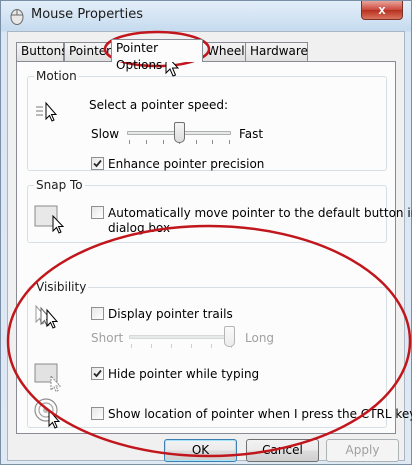 This screenshot has width=412, height=466. Describe the element at coordinates (170, 314) in the screenshot. I see `pointer-trails-label: Display pointer trails` at that location.